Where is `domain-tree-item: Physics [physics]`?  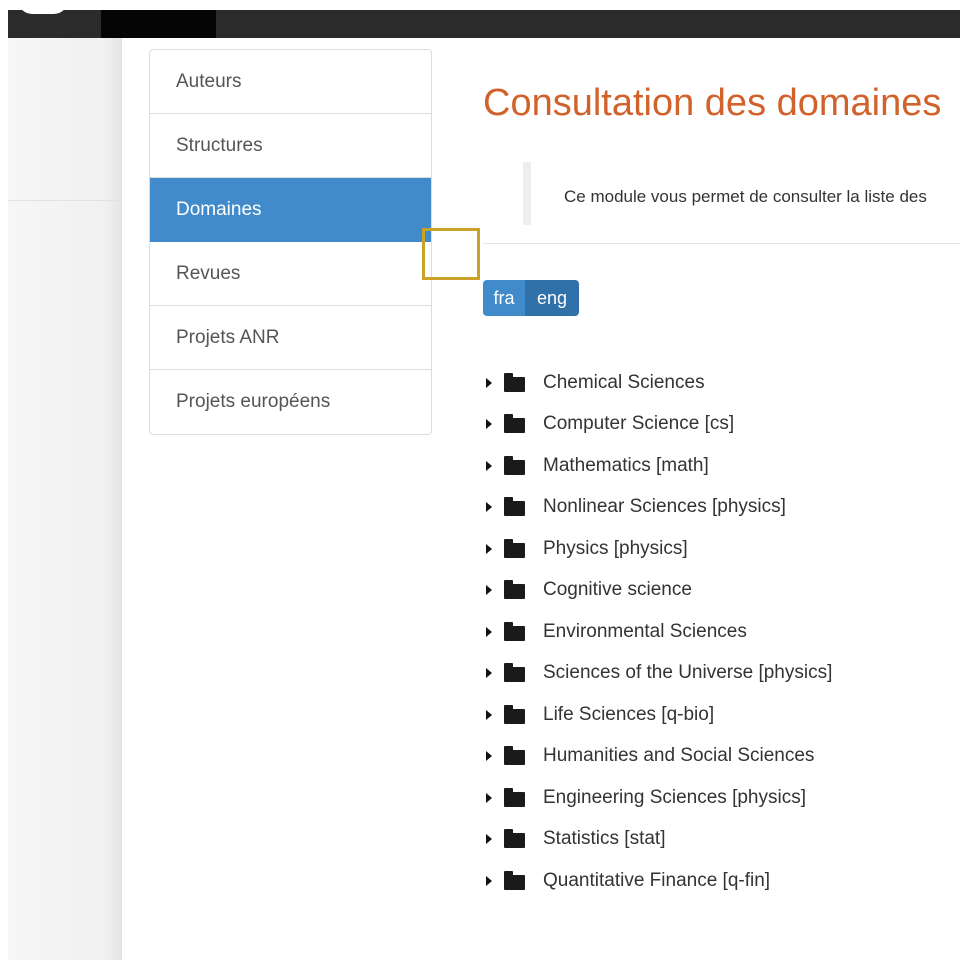 domain-tree-item: Physics [physics] is located at coordinates (659, 549).